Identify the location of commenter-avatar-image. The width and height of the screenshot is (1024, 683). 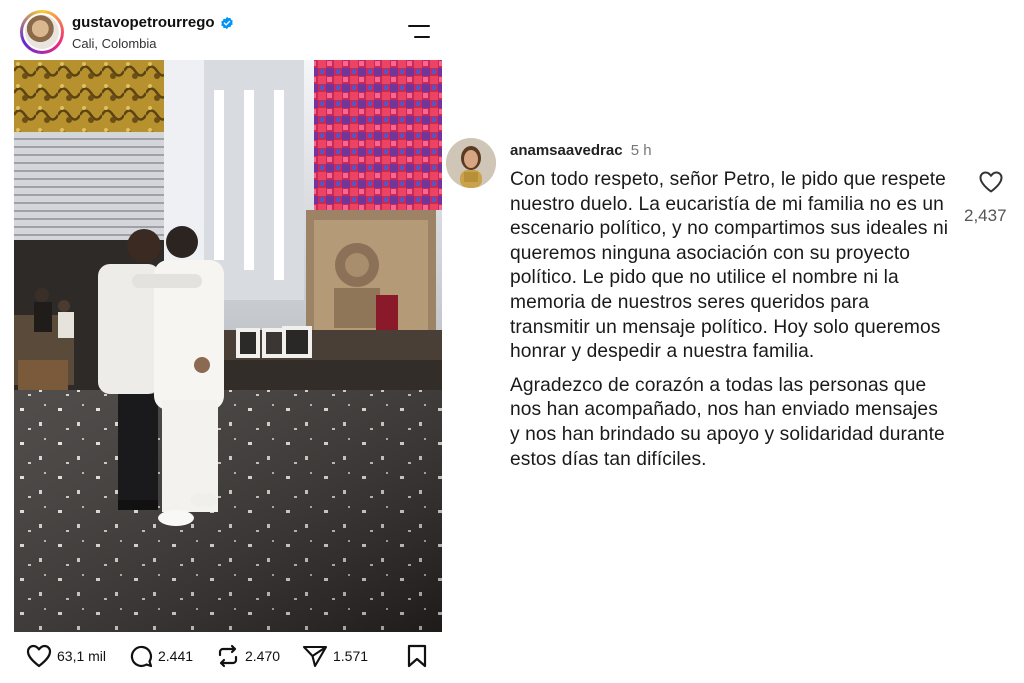
(471, 163).